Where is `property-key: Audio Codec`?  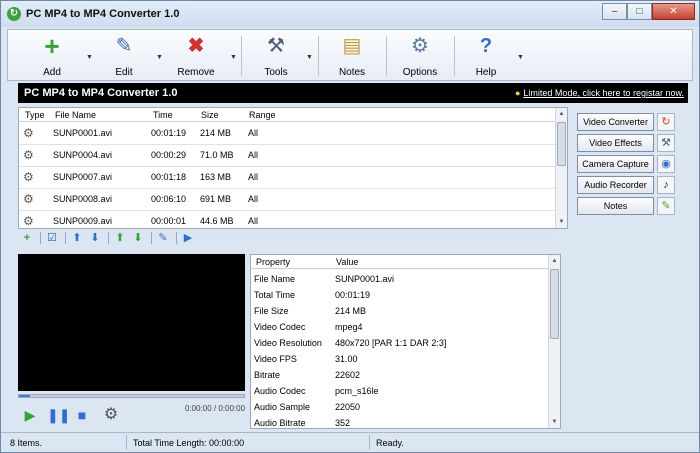
property-key: Audio Codec is located at coordinates (280, 391).